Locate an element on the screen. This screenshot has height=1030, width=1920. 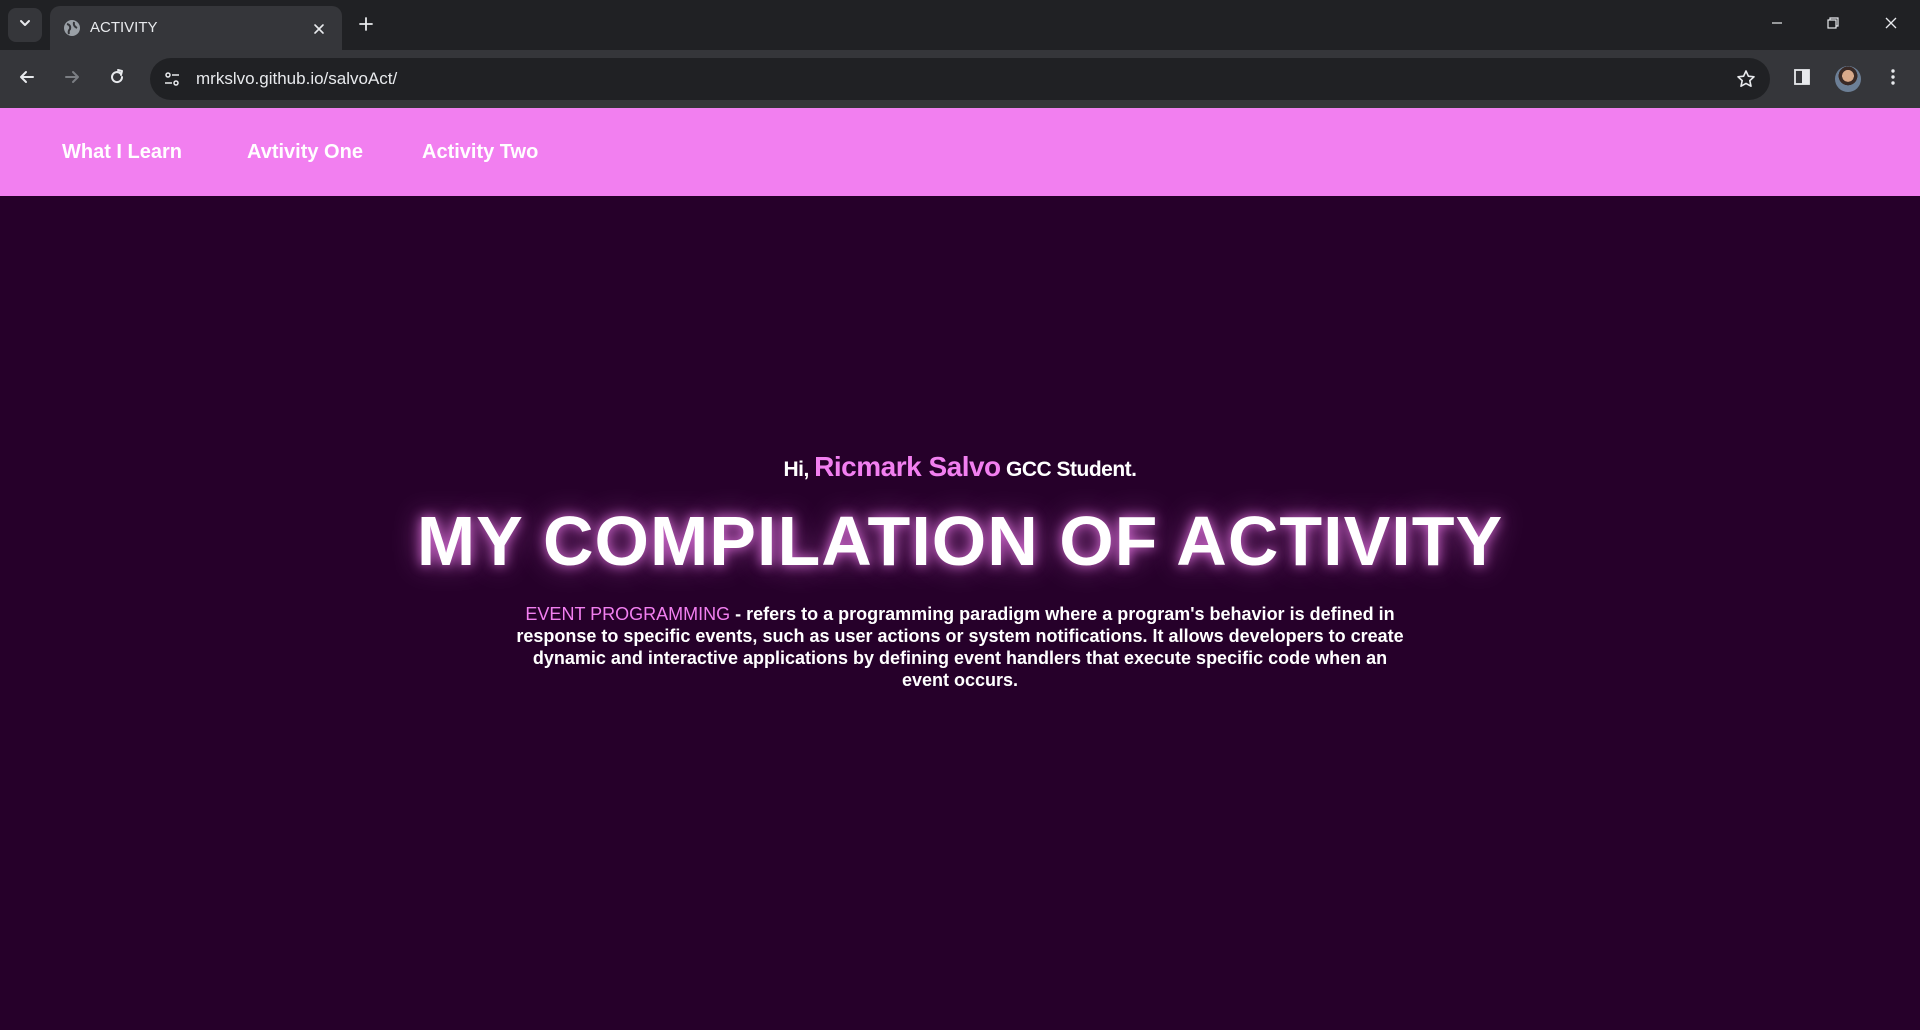
browser-toolbar: mrkslvo.github.io/salvoAct/ is located at coordinates (960, 79).